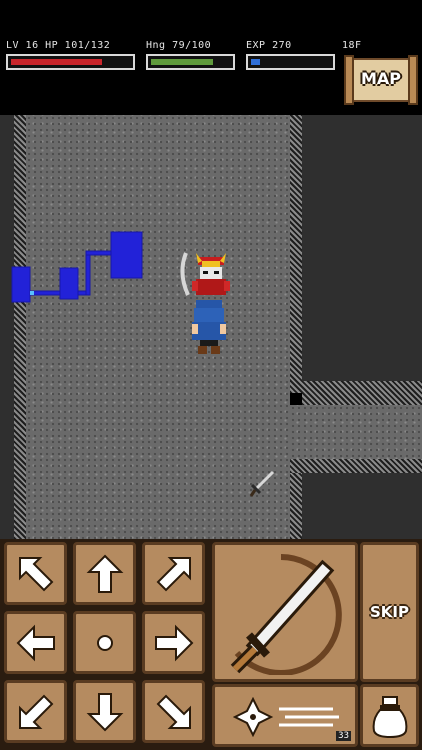 Image resolution: width=422 pixels, height=750 pixels. Describe the element at coordinates (182, 62) in the screenshot. I see `hunger-bar-fill` at that location.